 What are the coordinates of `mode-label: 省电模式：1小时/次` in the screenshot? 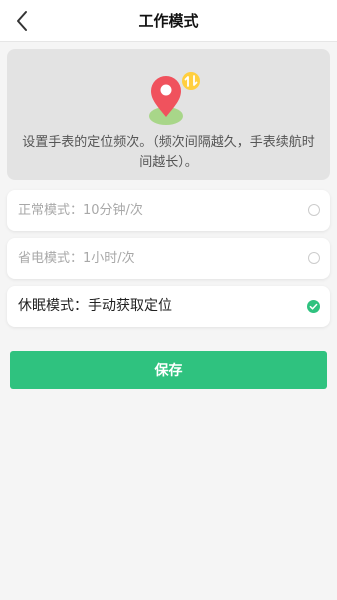 It's located at (76, 258).